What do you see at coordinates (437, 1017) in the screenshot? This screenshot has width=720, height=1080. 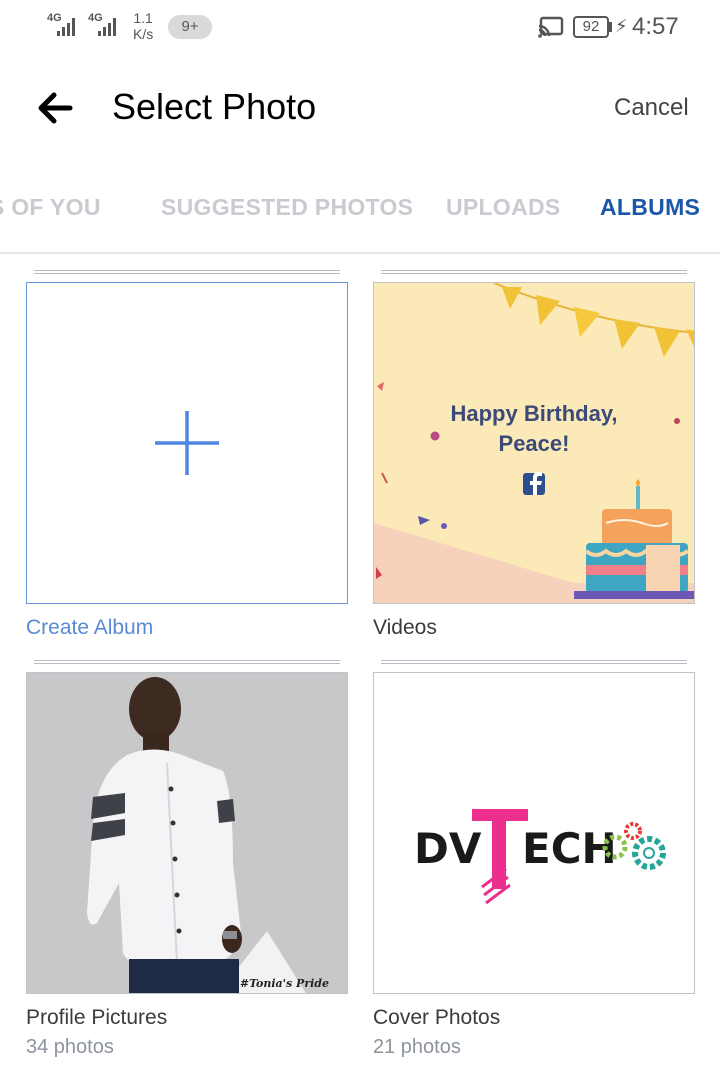 I see `album-name: Cover Photos` at bounding box center [437, 1017].